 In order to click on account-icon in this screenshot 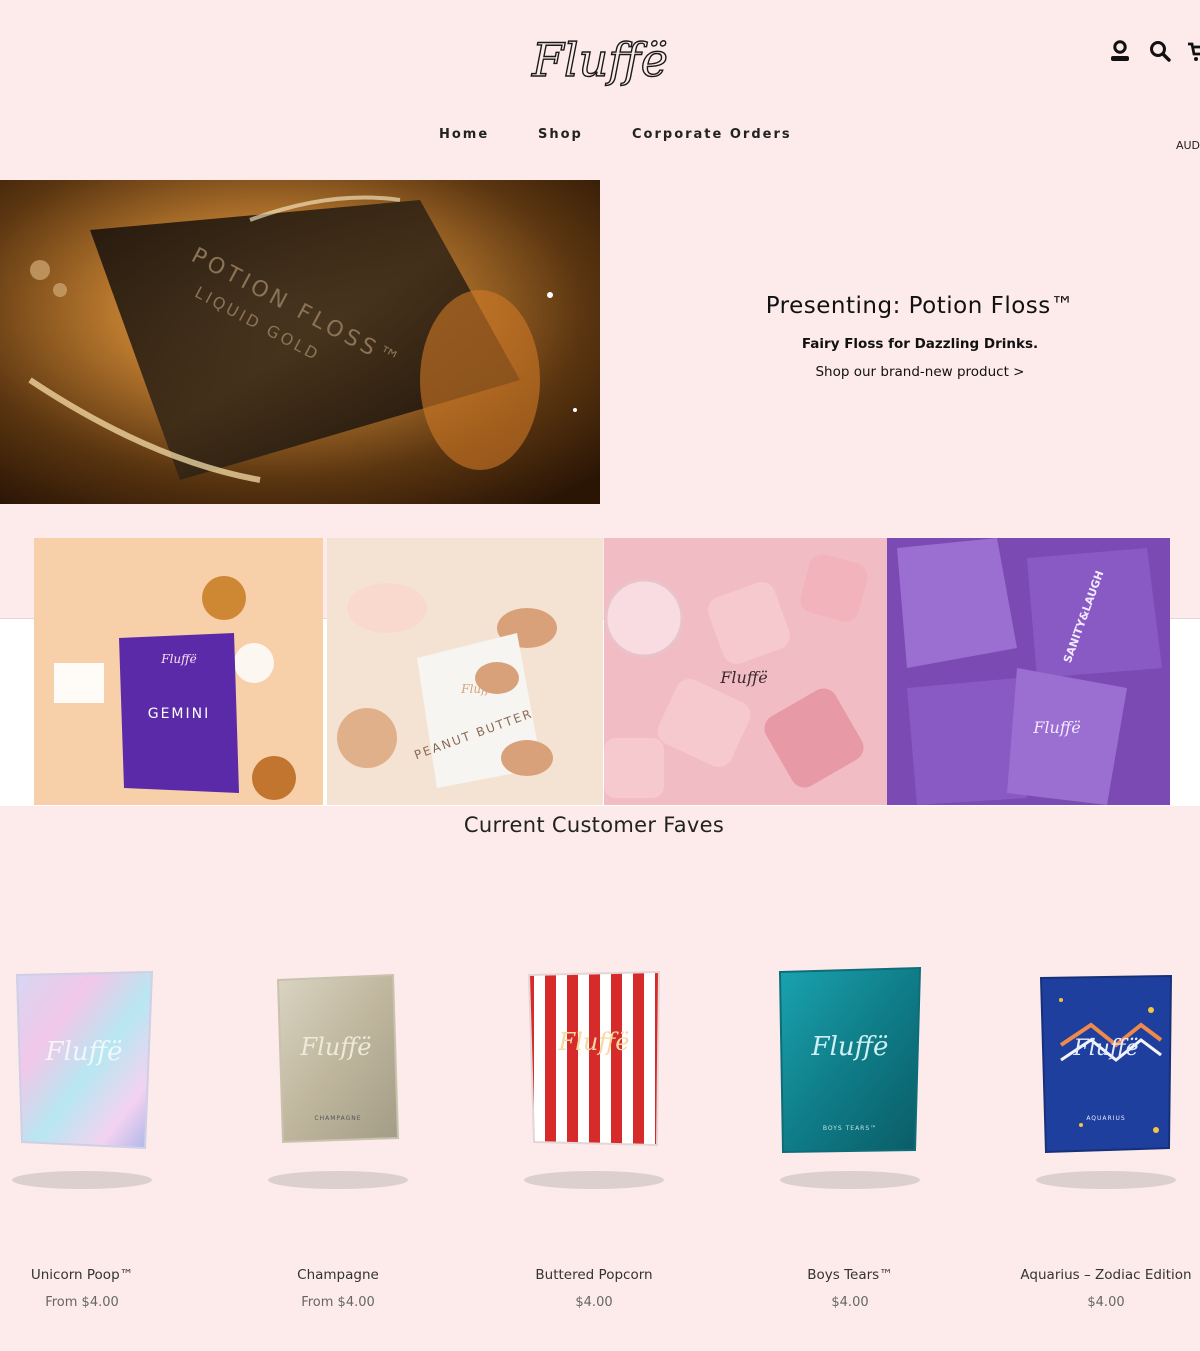, I will do `click(1120, 51)`.